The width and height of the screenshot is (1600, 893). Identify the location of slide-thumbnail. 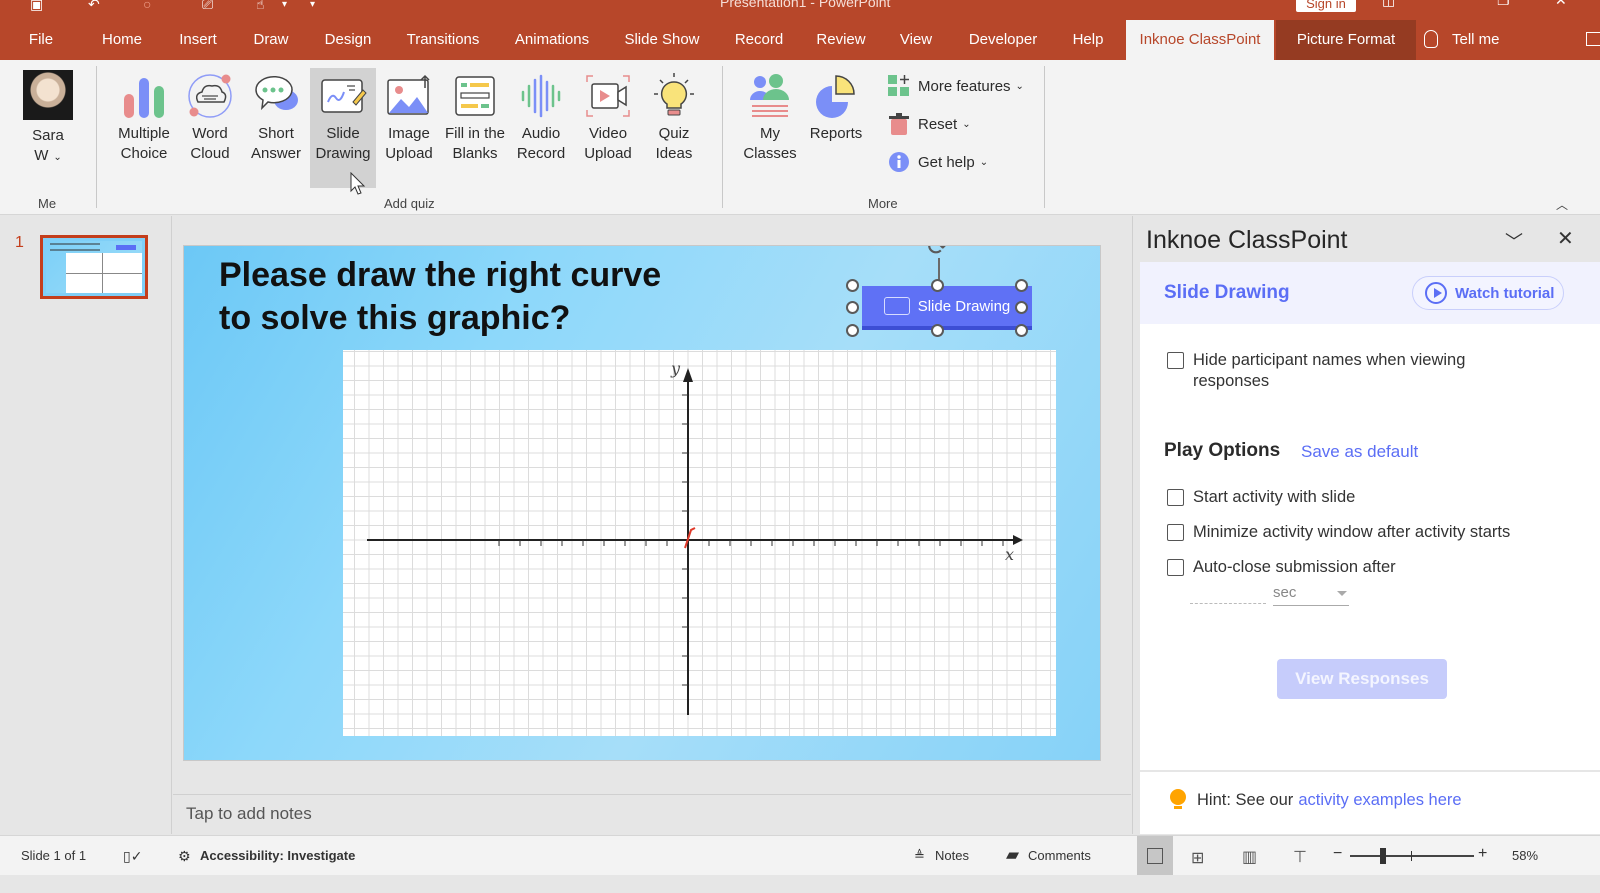
(94, 267).